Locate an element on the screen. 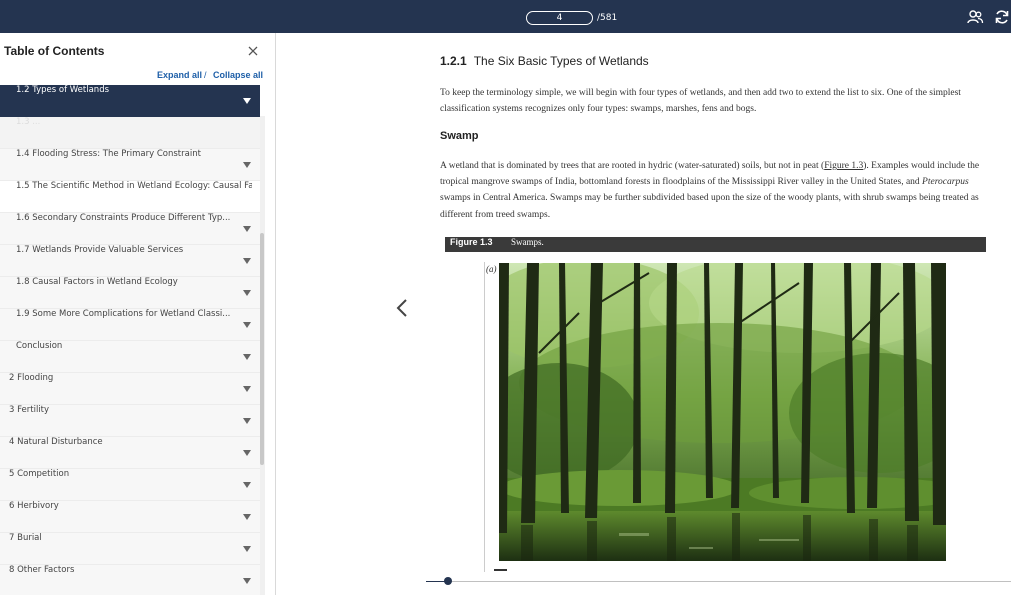 The width and height of the screenshot is (1011, 595). toc-item-label: 6 Herbivory is located at coordinates (34, 506).